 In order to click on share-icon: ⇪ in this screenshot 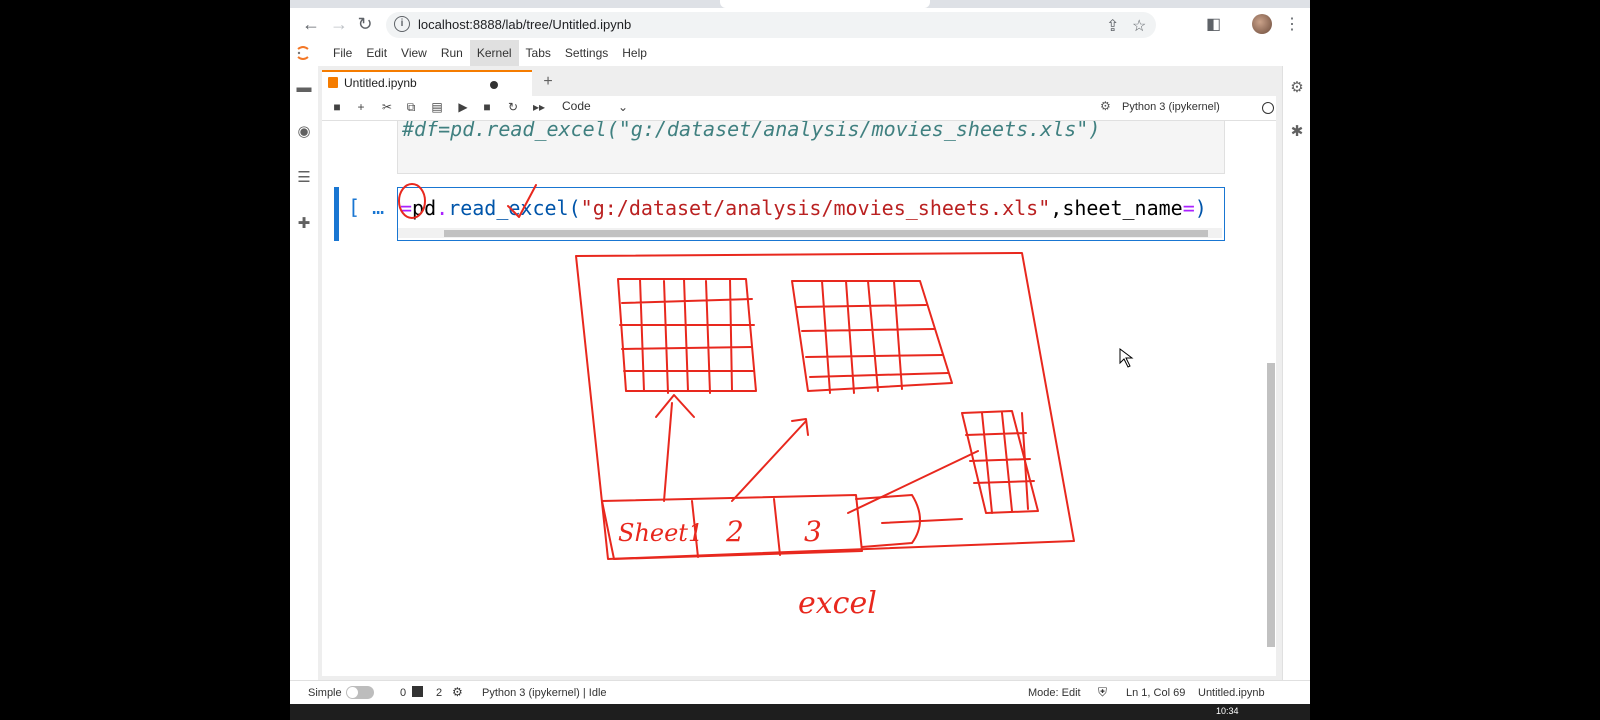, I will do `click(1112, 26)`.